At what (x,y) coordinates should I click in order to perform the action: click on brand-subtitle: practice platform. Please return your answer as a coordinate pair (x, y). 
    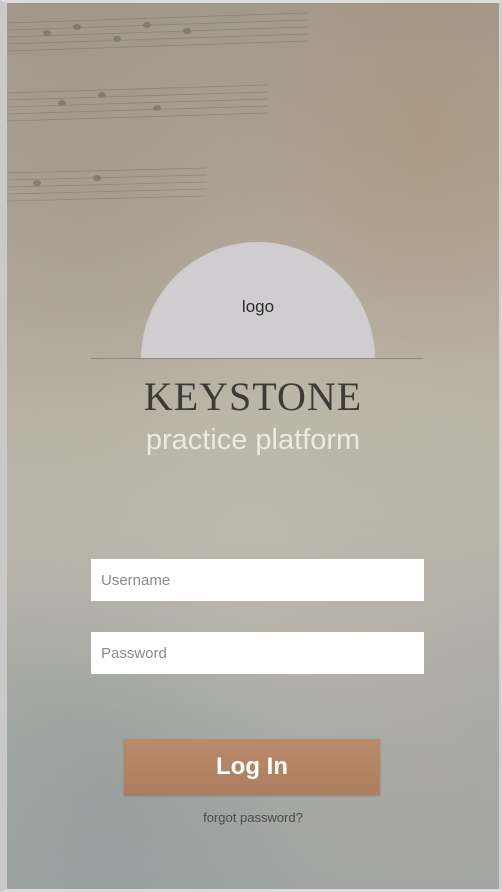
    Looking at the image, I should click on (253, 440).